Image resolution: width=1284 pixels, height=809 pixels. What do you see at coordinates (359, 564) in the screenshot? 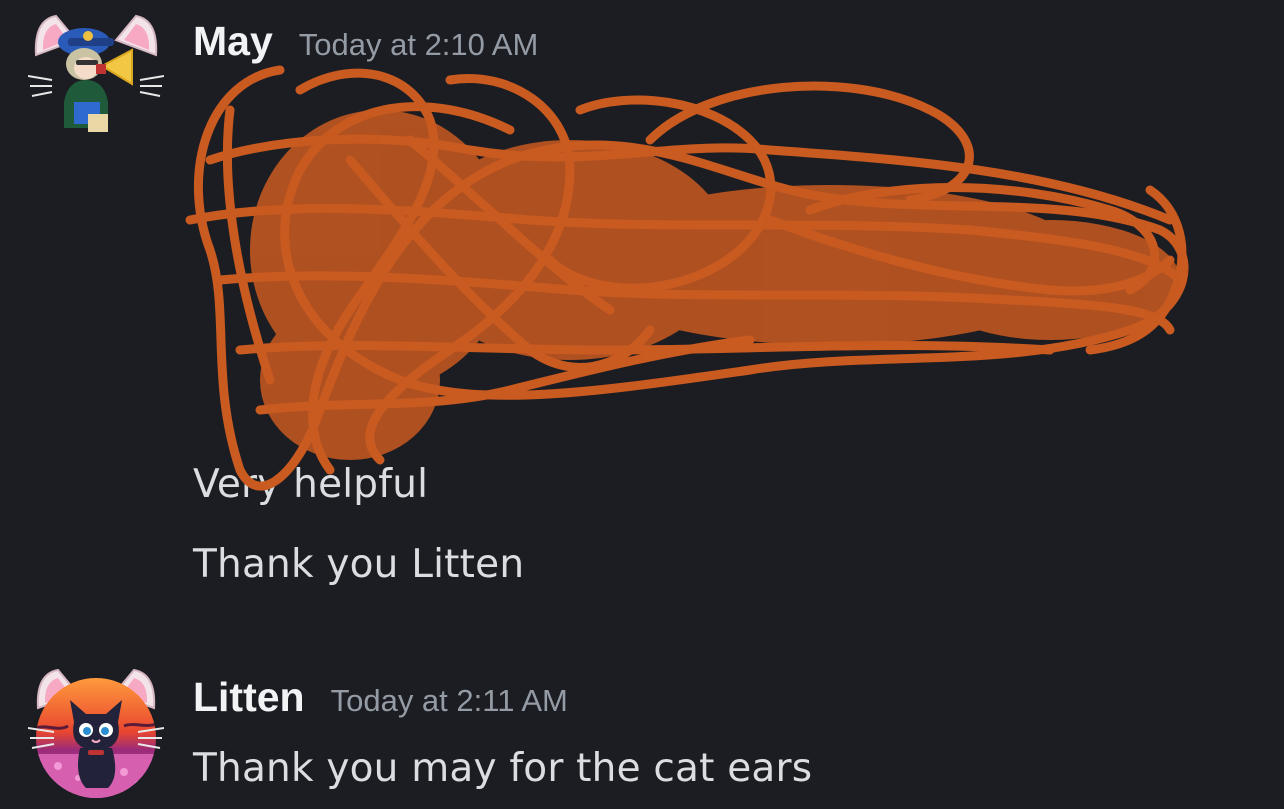
I see `message-text-thank-you-litten: Thank you Litten` at bounding box center [359, 564].